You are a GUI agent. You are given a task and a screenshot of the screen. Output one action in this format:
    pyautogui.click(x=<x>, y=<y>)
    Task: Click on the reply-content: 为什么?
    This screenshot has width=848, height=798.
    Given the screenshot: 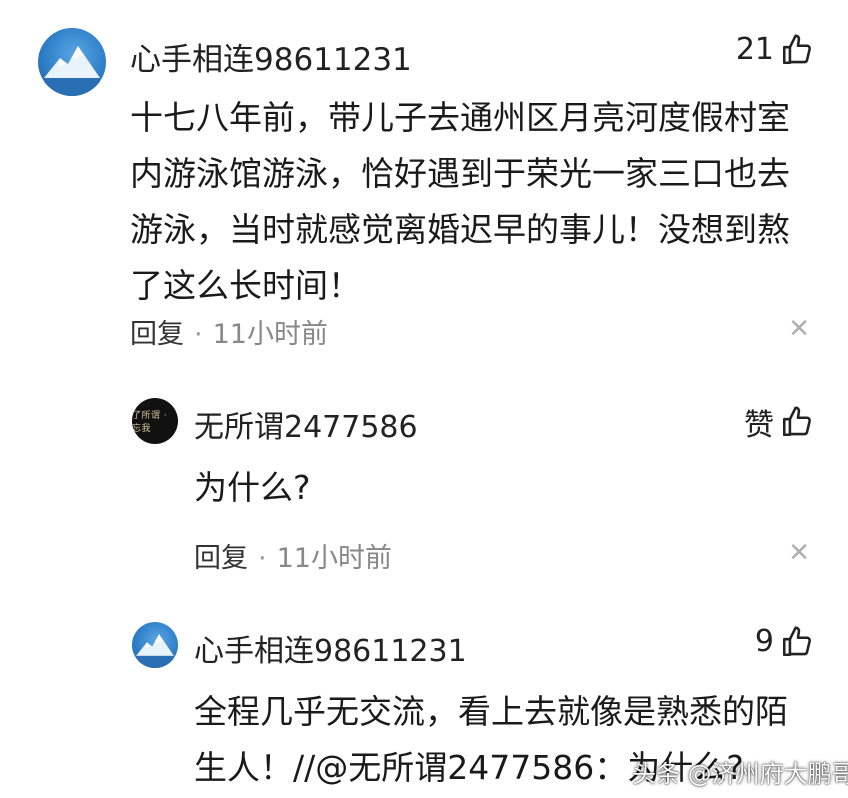 What is the action you would take?
    pyautogui.click(x=252, y=487)
    